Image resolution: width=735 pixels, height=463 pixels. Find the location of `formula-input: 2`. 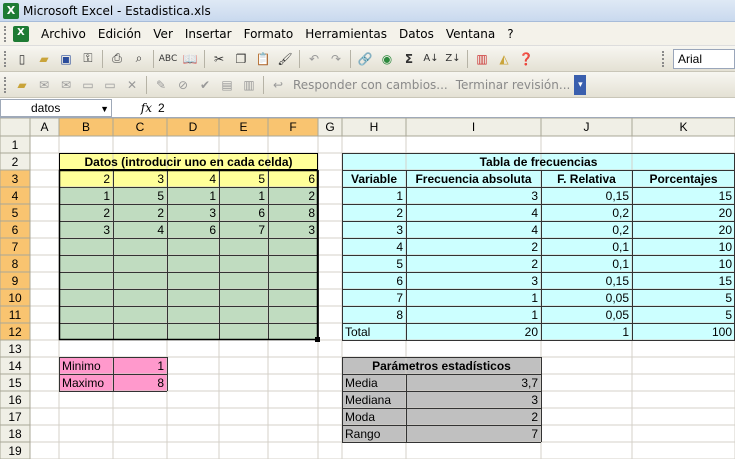

formula-input: 2 is located at coordinates (161, 108).